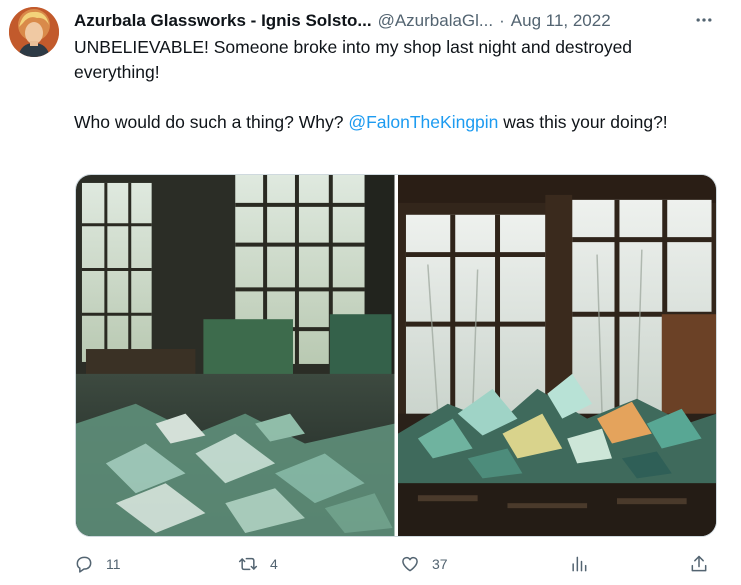 This screenshot has width=741, height=585. What do you see at coordinates (113, 564) in the screenshot?
I see `reply-count: 11` at bounding box center [113, 564].